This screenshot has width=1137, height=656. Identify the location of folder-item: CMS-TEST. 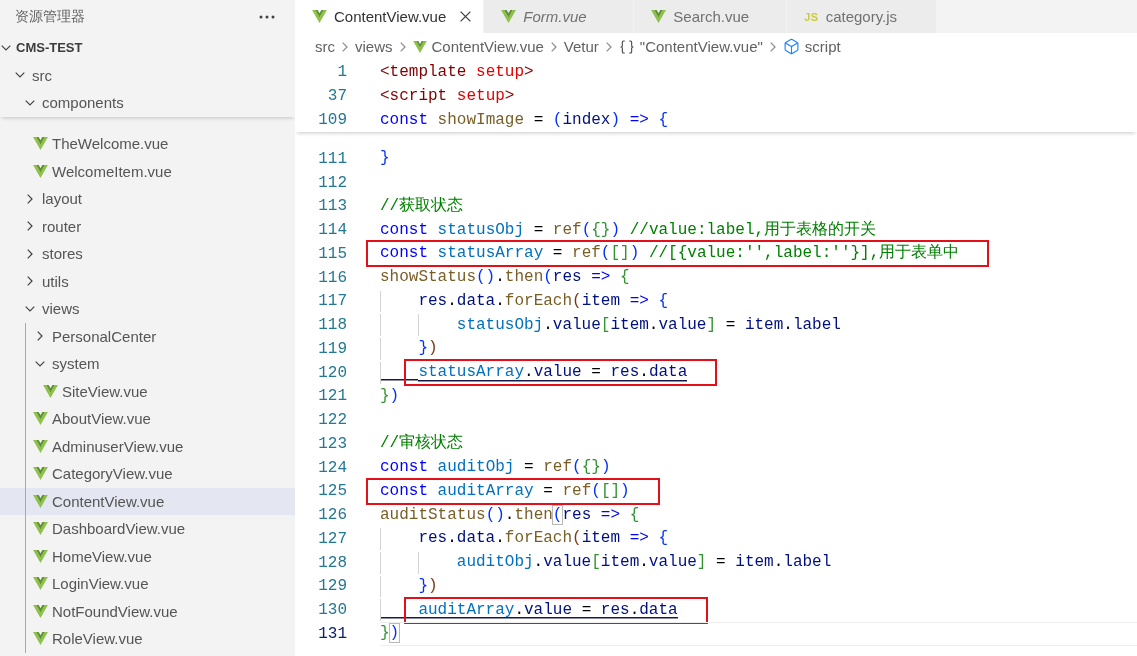
(147, 48).